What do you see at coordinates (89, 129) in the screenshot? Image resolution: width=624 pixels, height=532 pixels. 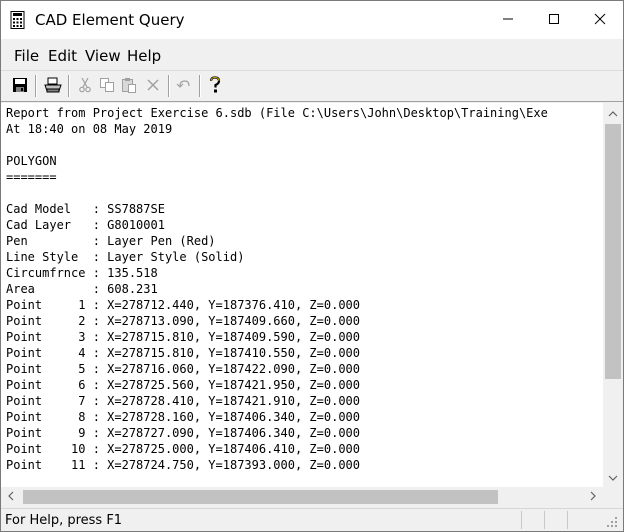 I see `report-line: At 18:40 on 08 May 2019` at bounding box center [89, 129].